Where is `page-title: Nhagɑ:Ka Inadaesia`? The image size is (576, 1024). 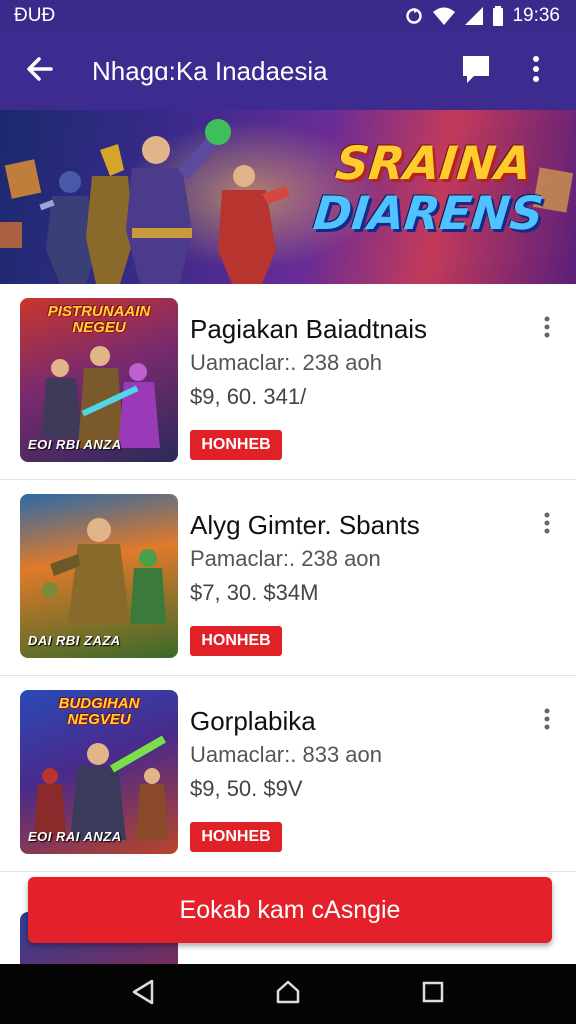
page-title: Nhagɑ:Ka Inadaesia is located at coordinates (210, 70).